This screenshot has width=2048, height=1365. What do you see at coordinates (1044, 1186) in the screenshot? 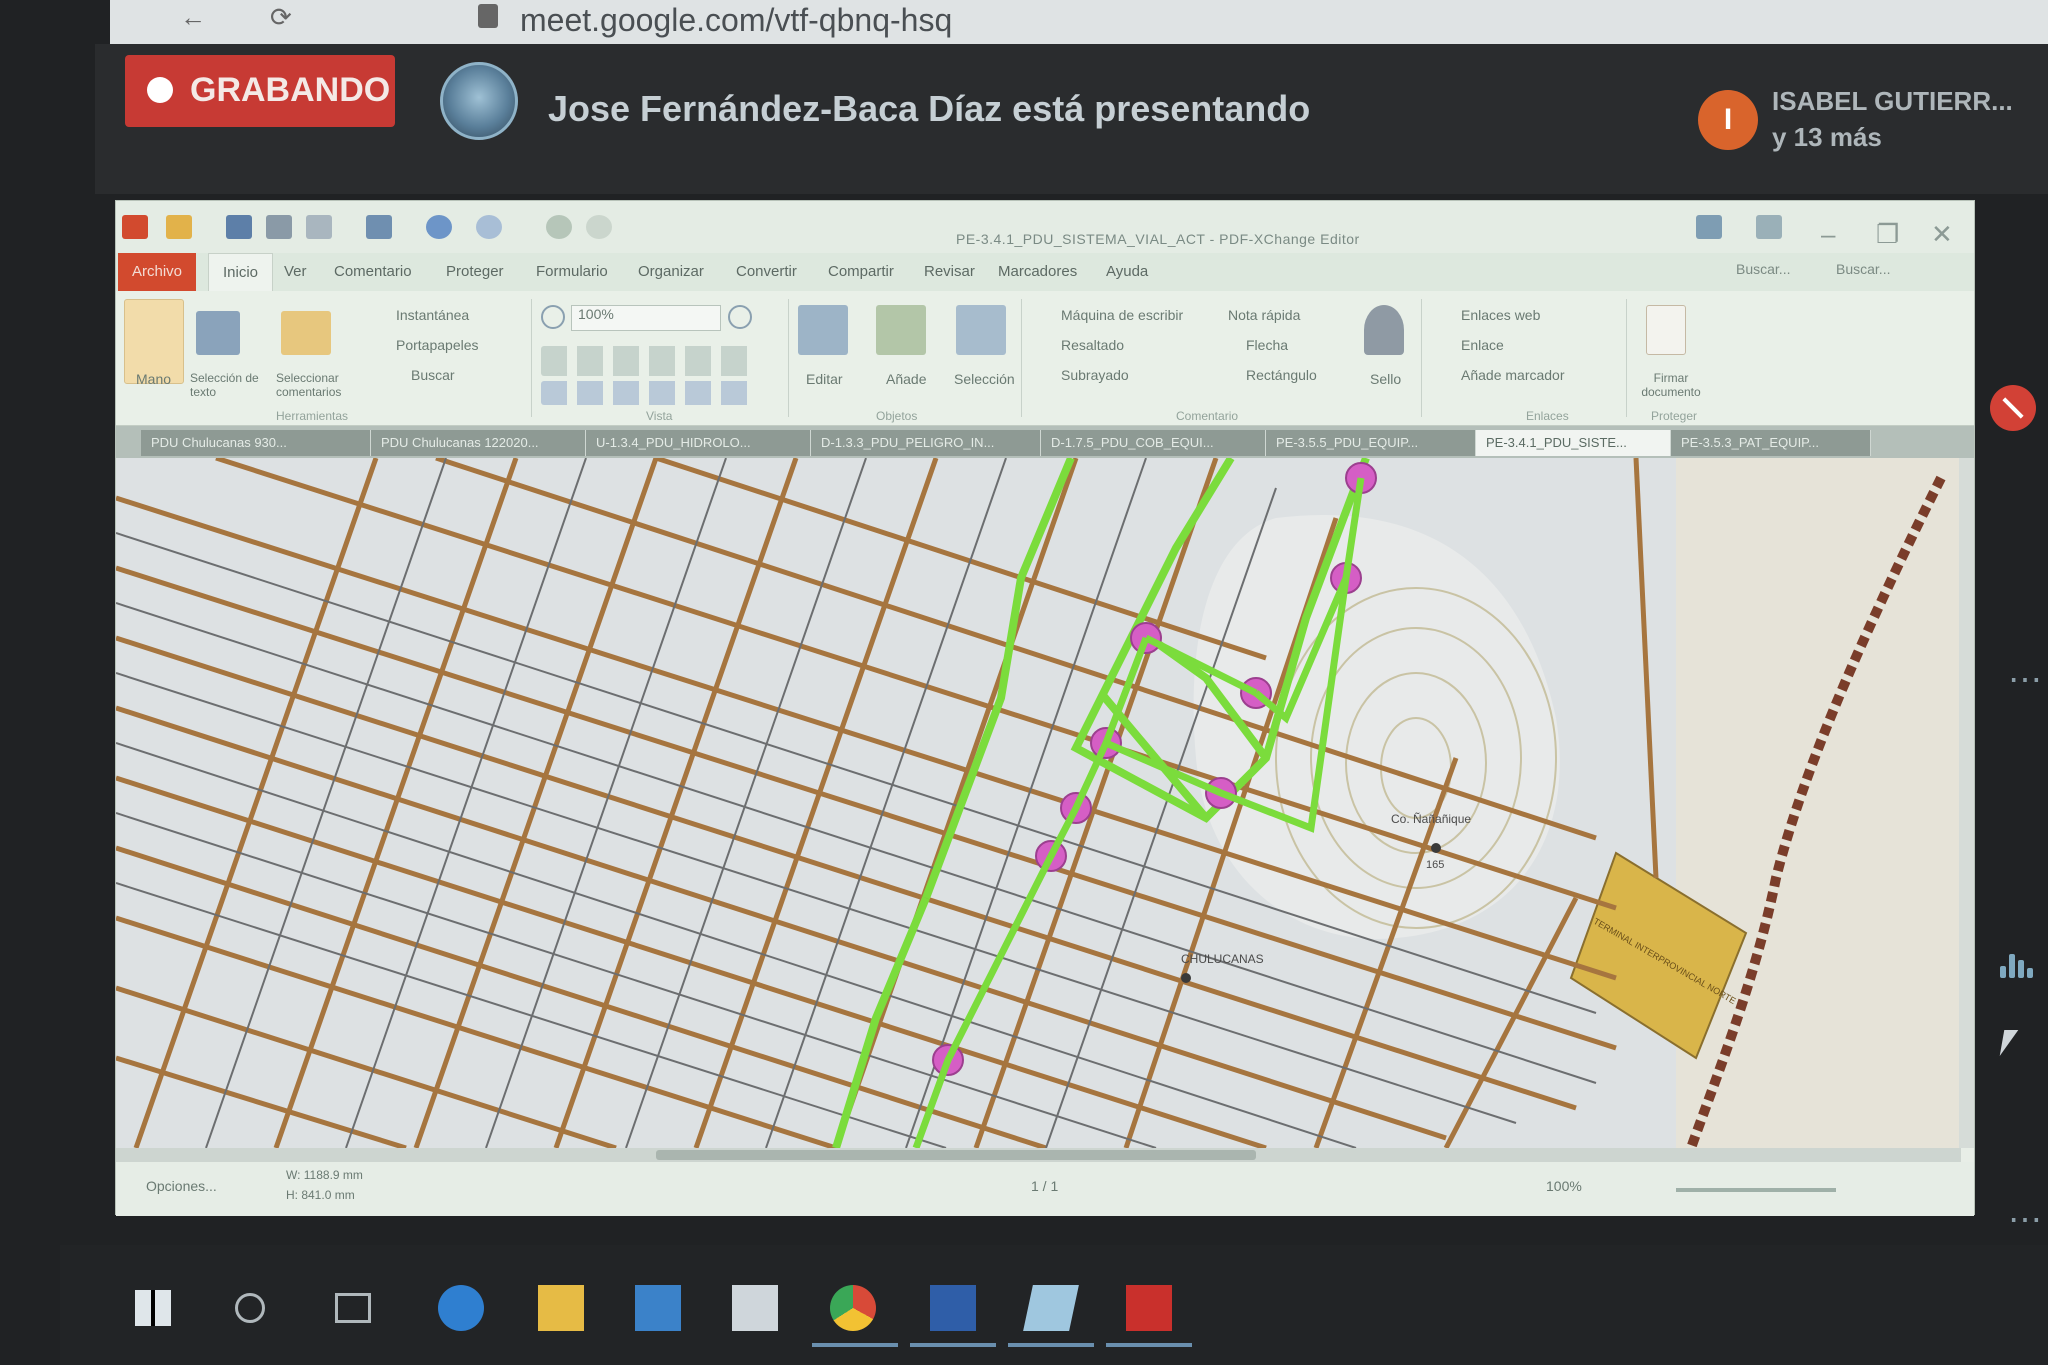
I see `page-indicator: 1 / 1` at bounding box center [1044, 1186].